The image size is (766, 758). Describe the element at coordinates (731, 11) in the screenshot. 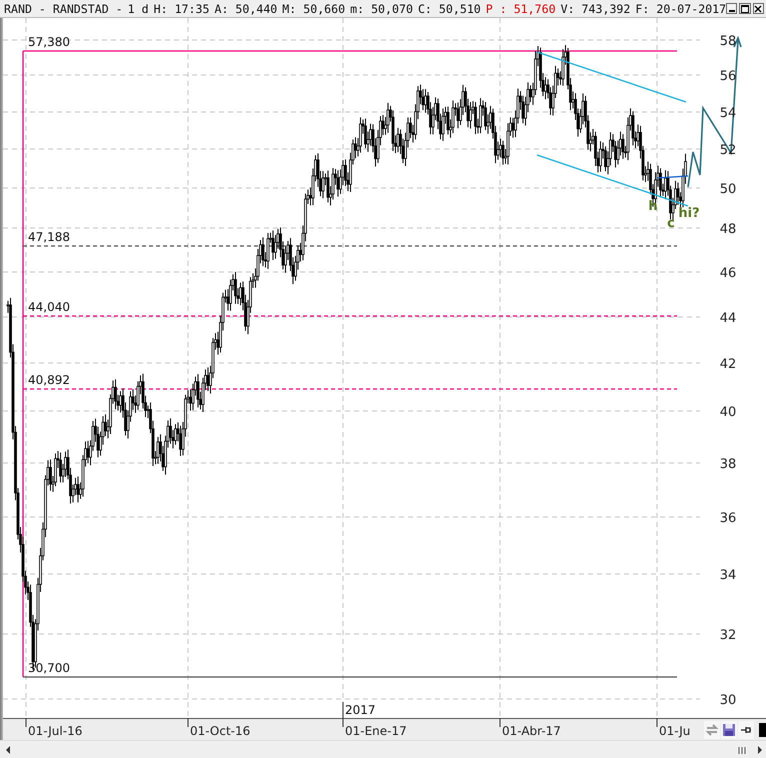

I see `minimize-icon` at that location.